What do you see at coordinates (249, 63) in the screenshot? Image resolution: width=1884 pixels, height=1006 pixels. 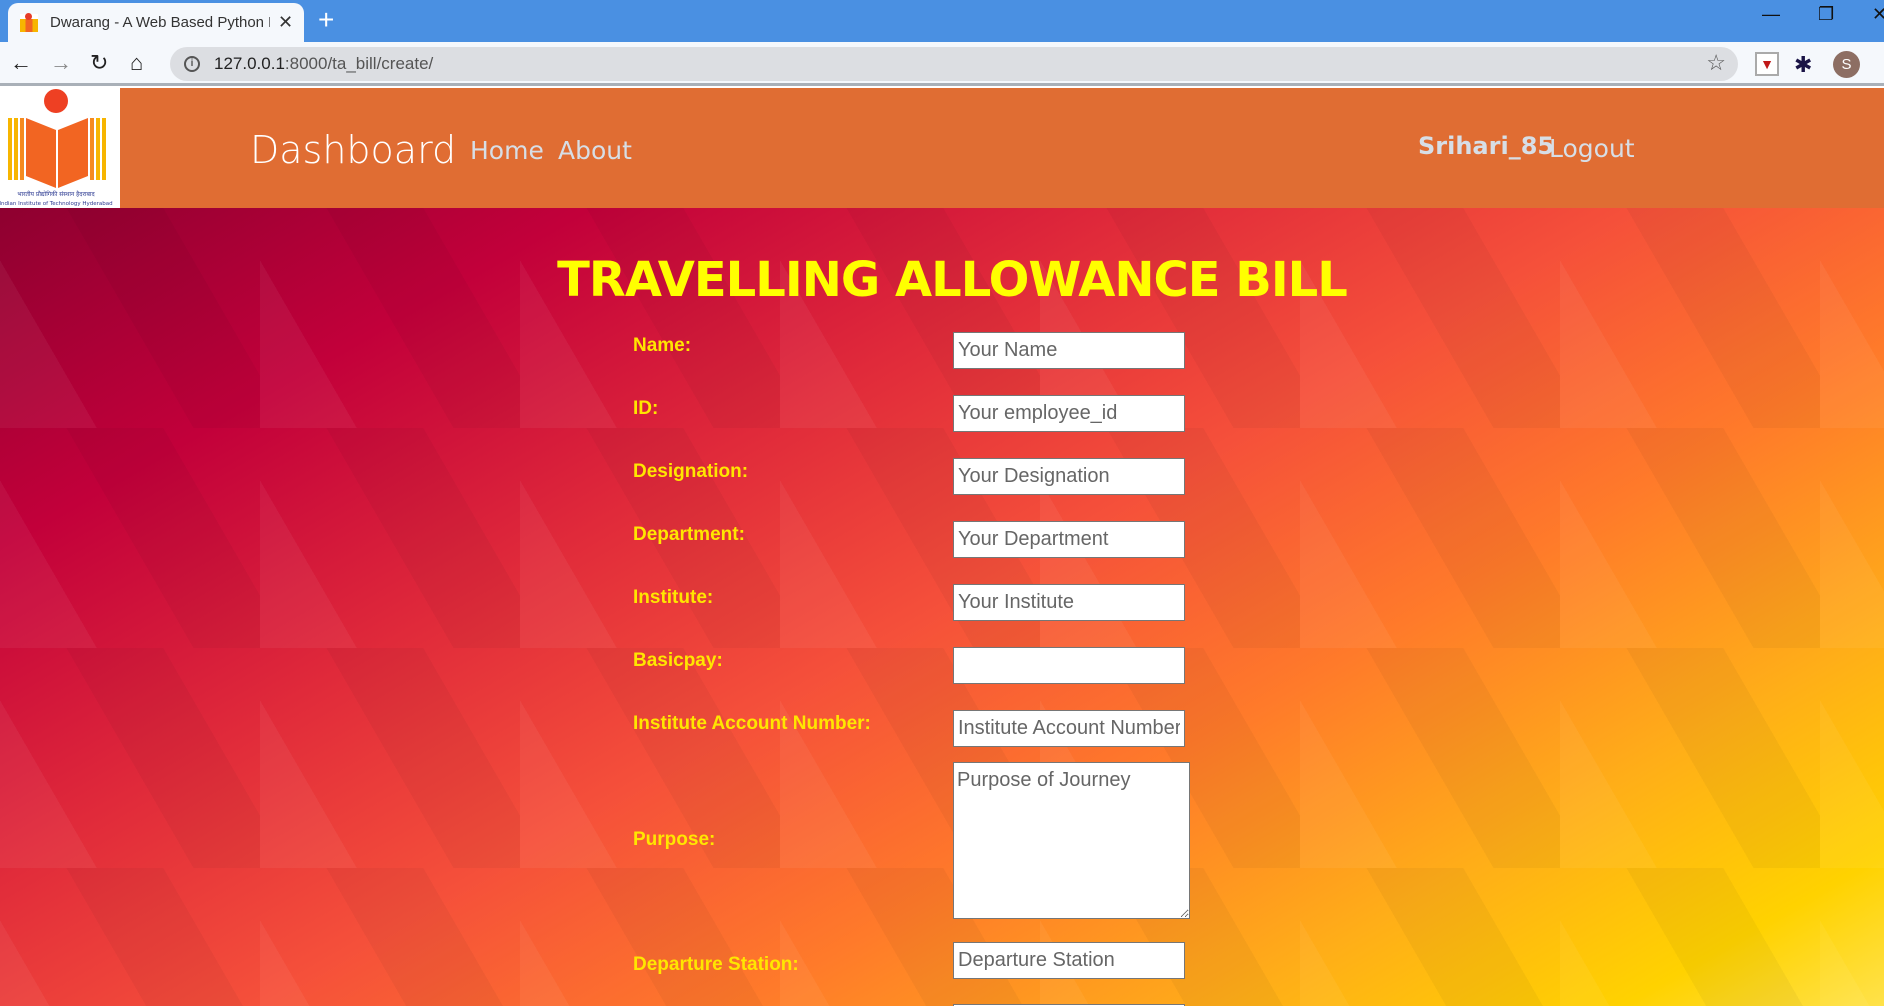 I see `url-host: 127.0.0.1` at bounding box center [249, 63].